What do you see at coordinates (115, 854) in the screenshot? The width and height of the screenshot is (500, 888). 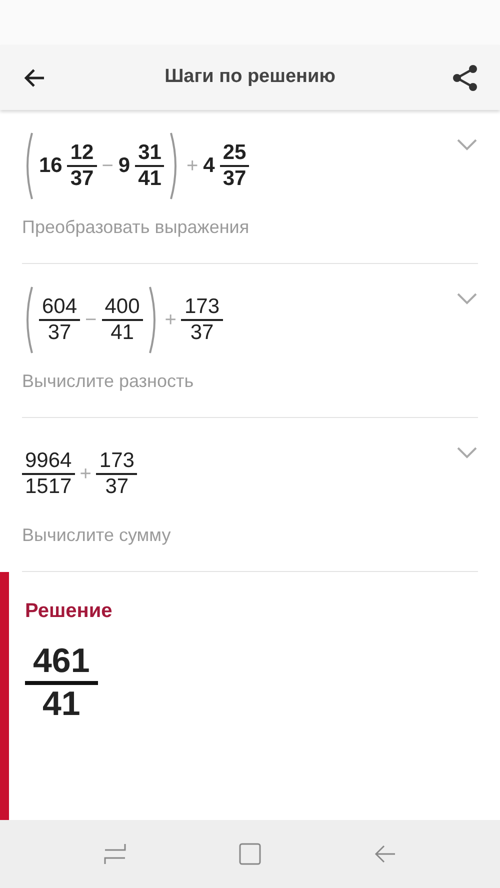 I see `recent-apps-icon` at bounding box center [115, 854].